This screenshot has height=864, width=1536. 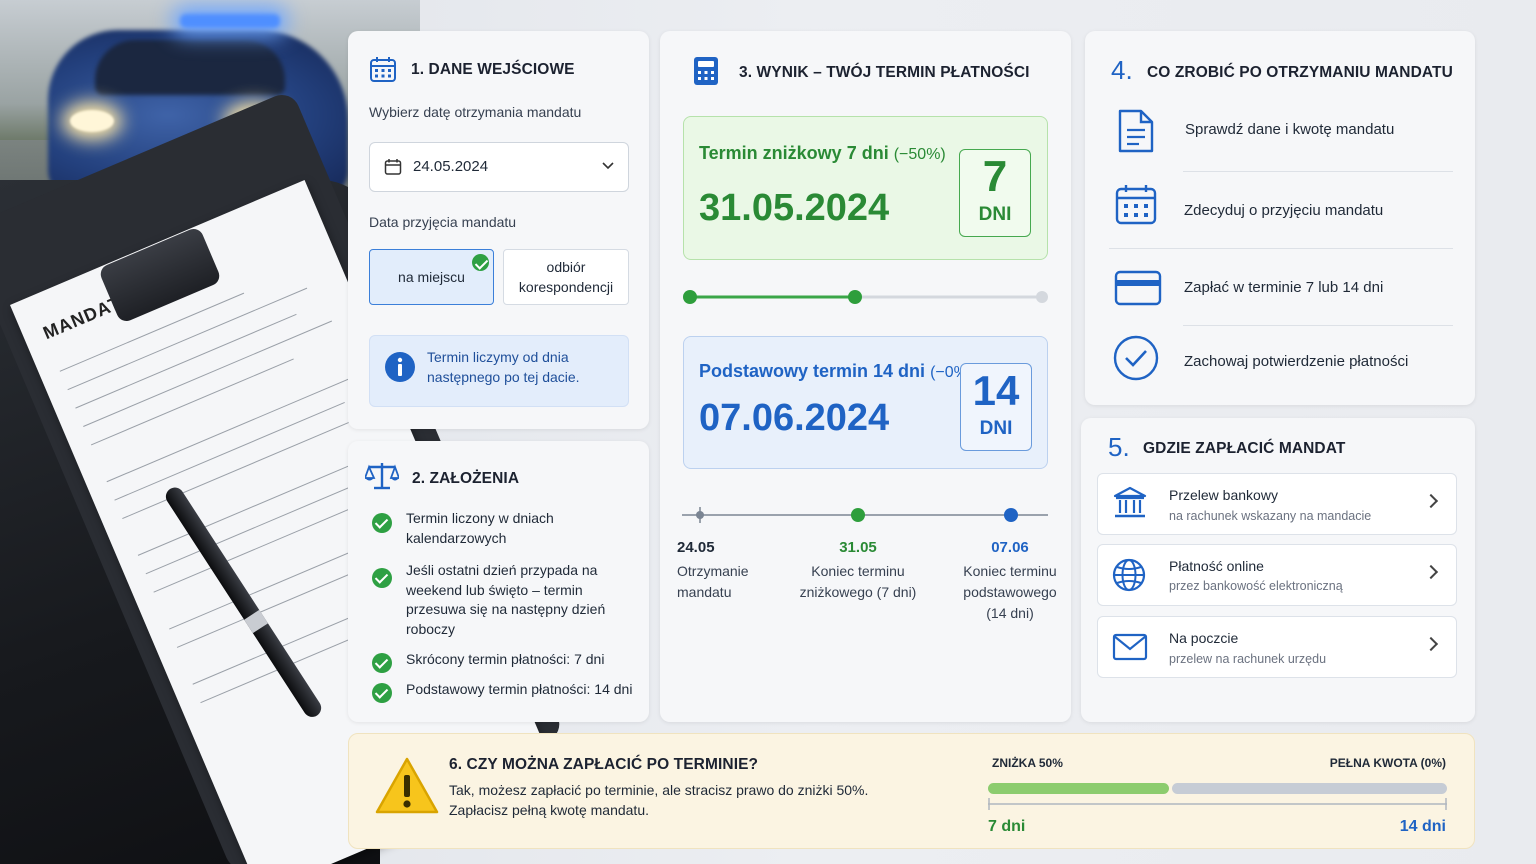 I want to click on date-value: 24.05.2024, so click(x=451, y=166).